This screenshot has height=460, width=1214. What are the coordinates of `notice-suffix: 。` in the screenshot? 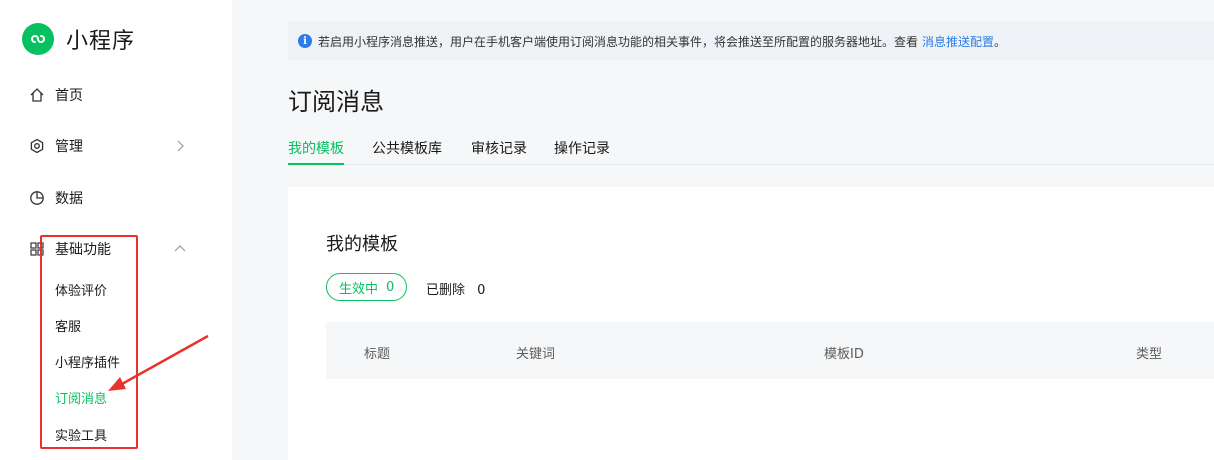 It's located at (1000, 41).